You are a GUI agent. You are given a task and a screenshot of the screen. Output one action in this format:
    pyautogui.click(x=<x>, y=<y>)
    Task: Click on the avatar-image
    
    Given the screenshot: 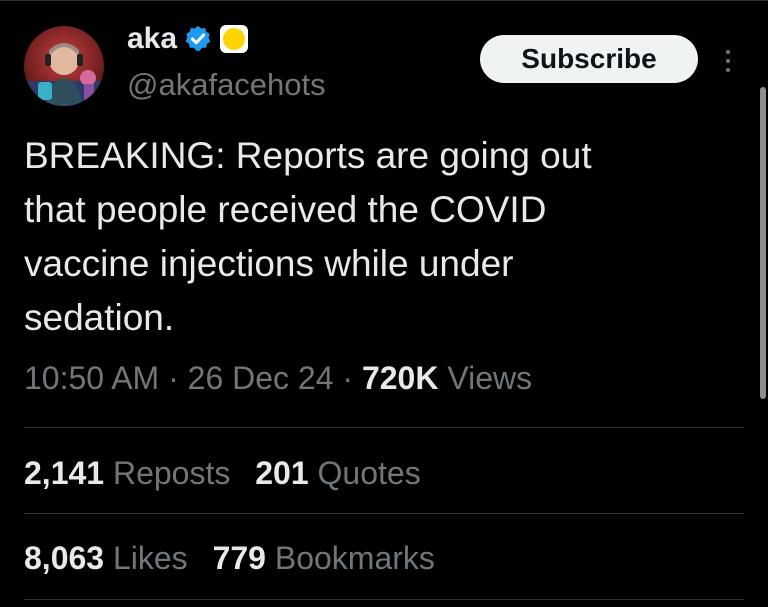 What is the action you would take?
    pyautogui.click(x=64, y=66)
    